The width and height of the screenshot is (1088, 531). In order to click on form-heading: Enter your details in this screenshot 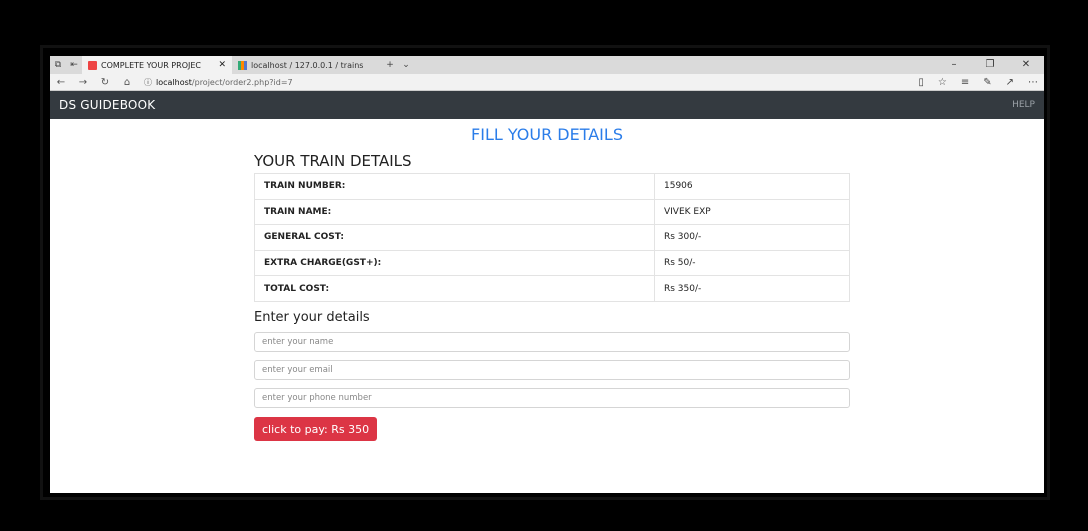, I will do `click(312, 317)`.